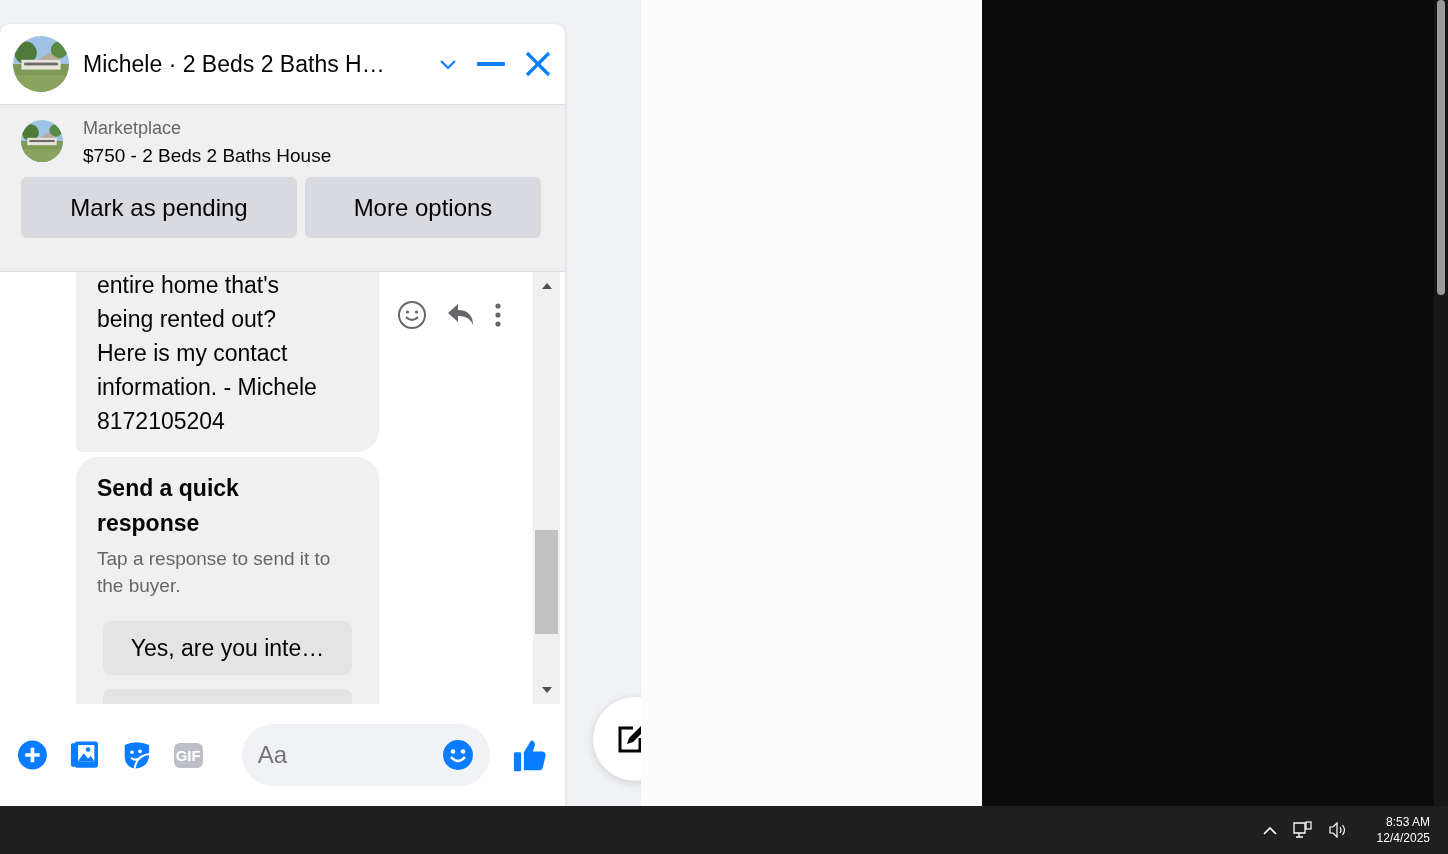 This screenshot has width=1448, height=854. I want to click on plus-icon, so click(32, 755).